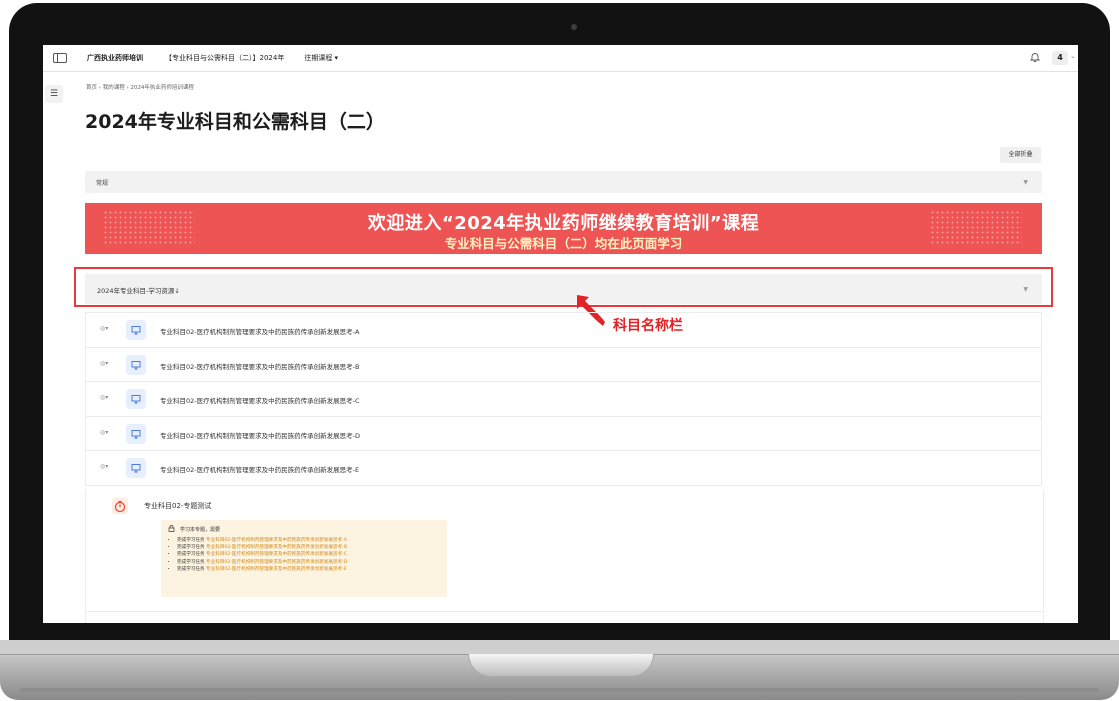 This screenshot has height=701, width=1119. What do you see at coordinates (276, 569) in the screenshot?
I see `requirement-link: 专业科目02-医疗机构制剂管理要求及中药民族药传承创新发展思考-E` at bounding box center [276, 569].